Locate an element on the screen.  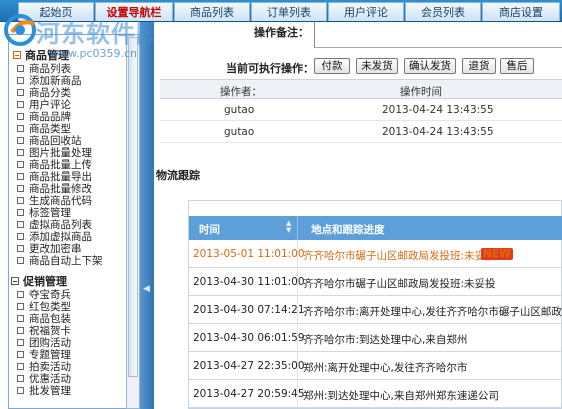
sidebar-item-topic-management: 专题管理 is located at coordinates (44, 355).